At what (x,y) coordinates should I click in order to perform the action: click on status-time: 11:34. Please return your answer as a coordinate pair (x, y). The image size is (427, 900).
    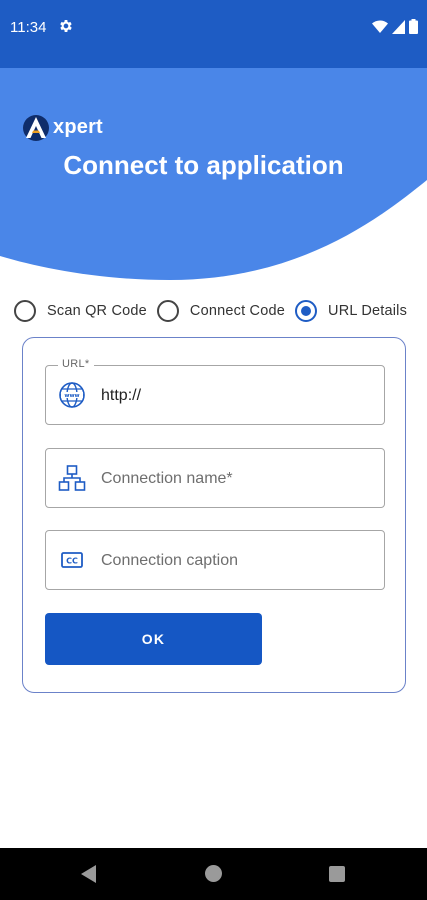
    Looking at the image, I should click on (28, 27).